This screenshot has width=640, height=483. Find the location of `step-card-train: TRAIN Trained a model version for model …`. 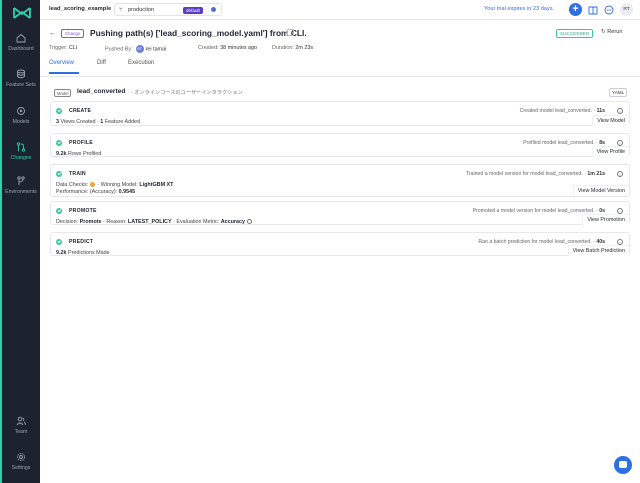

step-card-train: TRAIN Trained a model version for model … is located at coordinates (340, 180).